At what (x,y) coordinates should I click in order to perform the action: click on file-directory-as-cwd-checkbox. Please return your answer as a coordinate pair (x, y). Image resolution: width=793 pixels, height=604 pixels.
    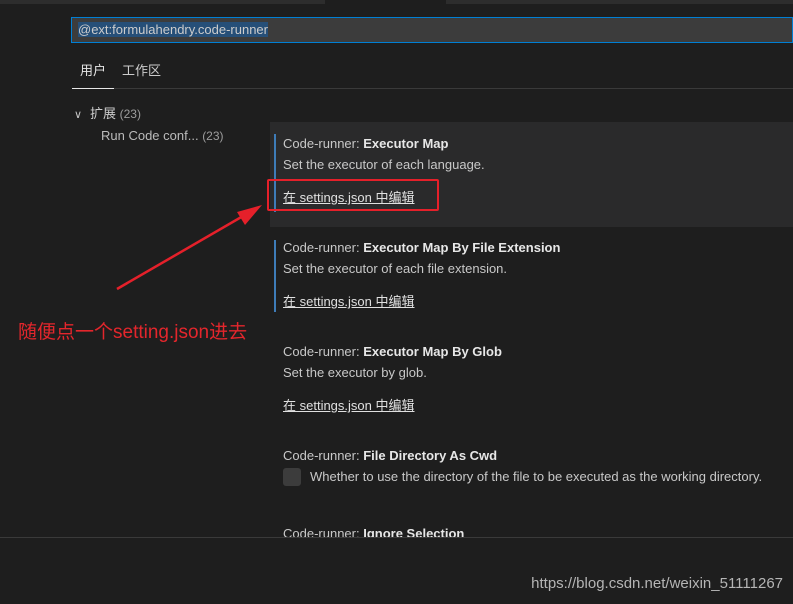
    Looking at the image, I should click on (292, 477).